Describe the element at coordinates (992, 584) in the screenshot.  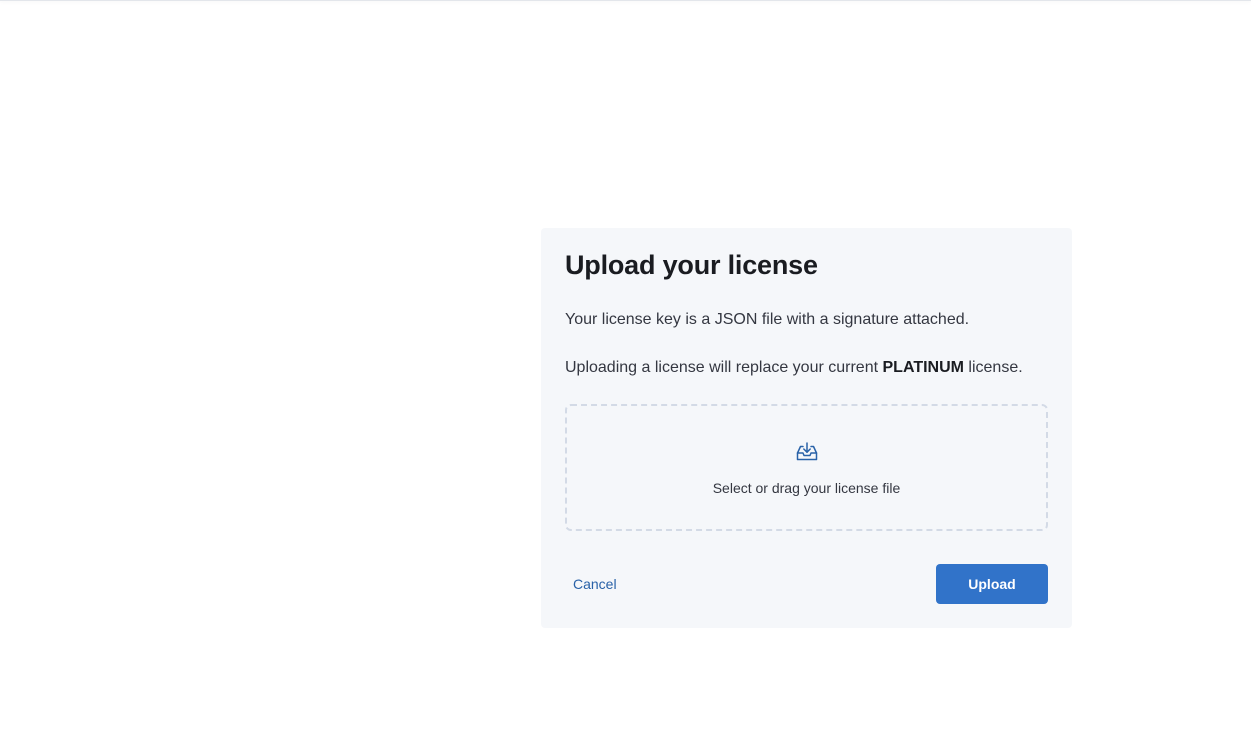
I see `upload-button: Upload` at that location.